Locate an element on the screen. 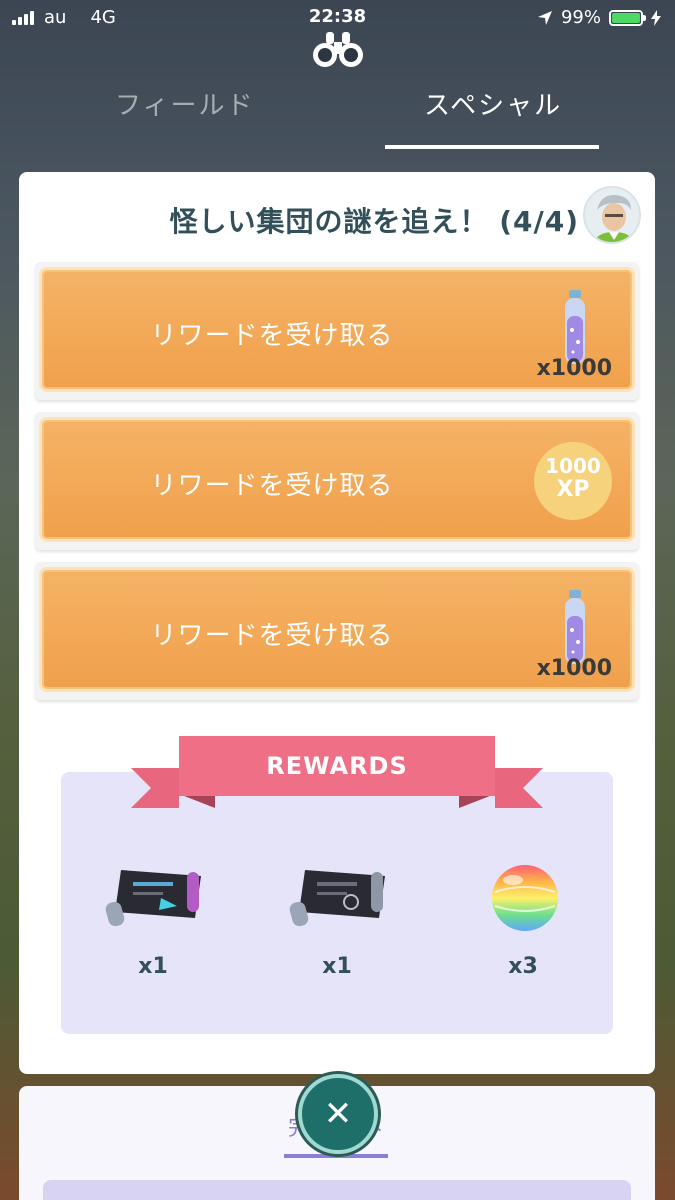 This screenshot has height=1200, width=675. close-button: ✕ is located at coordinates (338, 1114).